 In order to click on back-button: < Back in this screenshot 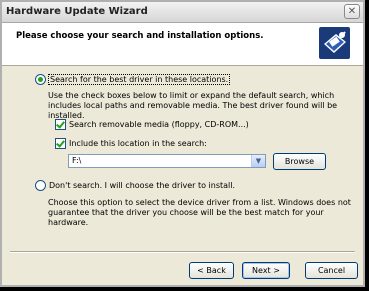, I will do `click(211, 270)`.